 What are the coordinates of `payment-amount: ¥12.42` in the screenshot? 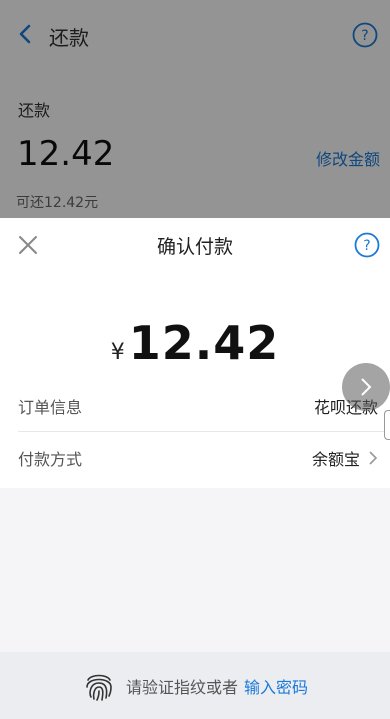 It's located at (195, 343).